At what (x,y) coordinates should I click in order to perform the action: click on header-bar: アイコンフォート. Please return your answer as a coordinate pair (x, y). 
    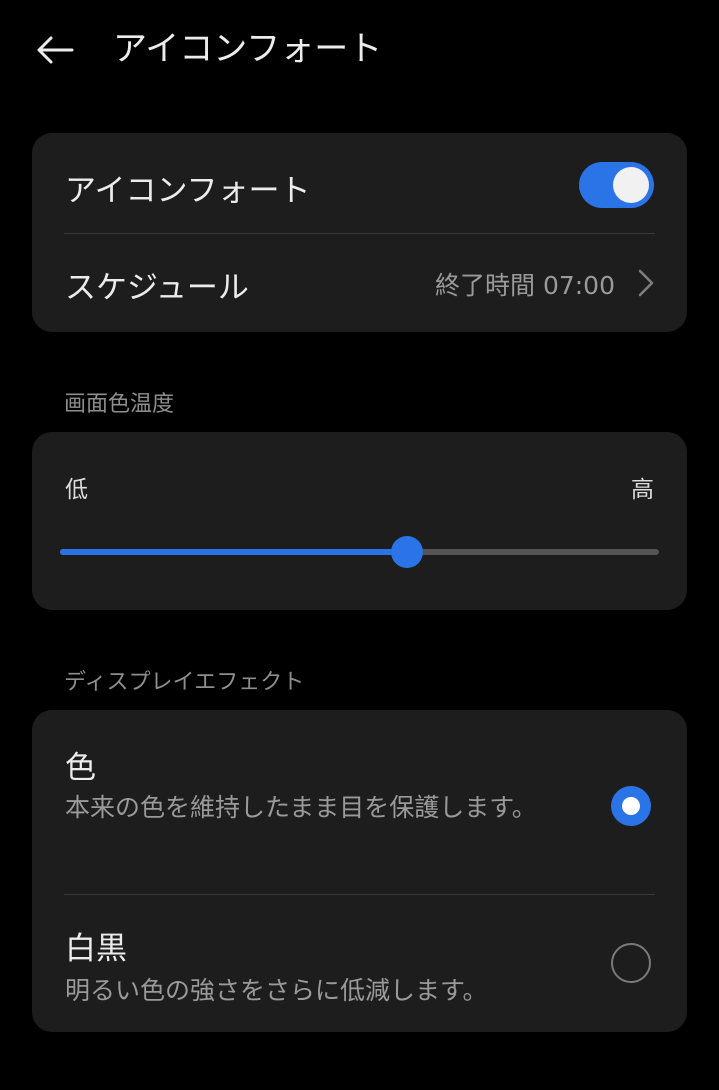
    Looking at the image, I should click on (359, 50).